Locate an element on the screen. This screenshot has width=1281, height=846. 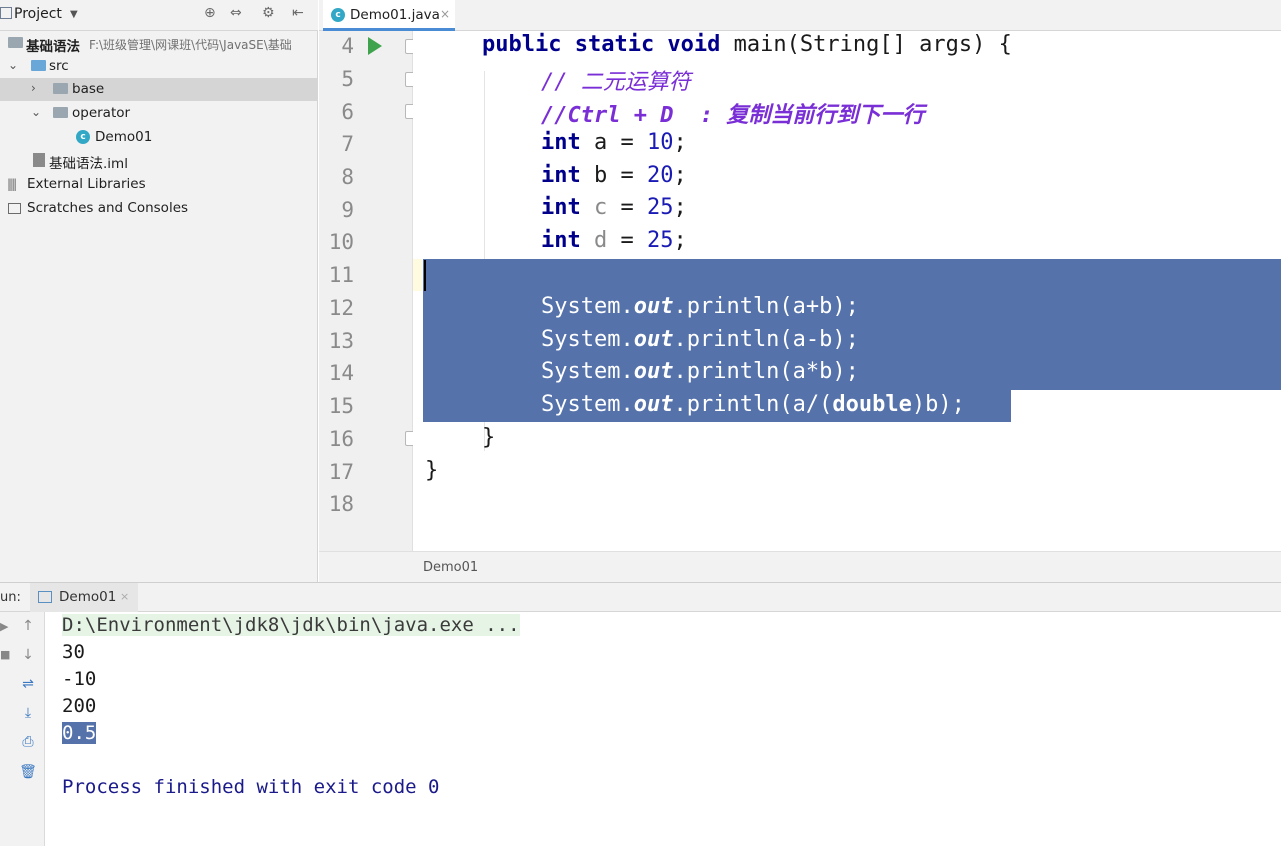
code-line-6: //Ctrl + D : 复制当前行到下一行 is located at coordinates (733, 115).